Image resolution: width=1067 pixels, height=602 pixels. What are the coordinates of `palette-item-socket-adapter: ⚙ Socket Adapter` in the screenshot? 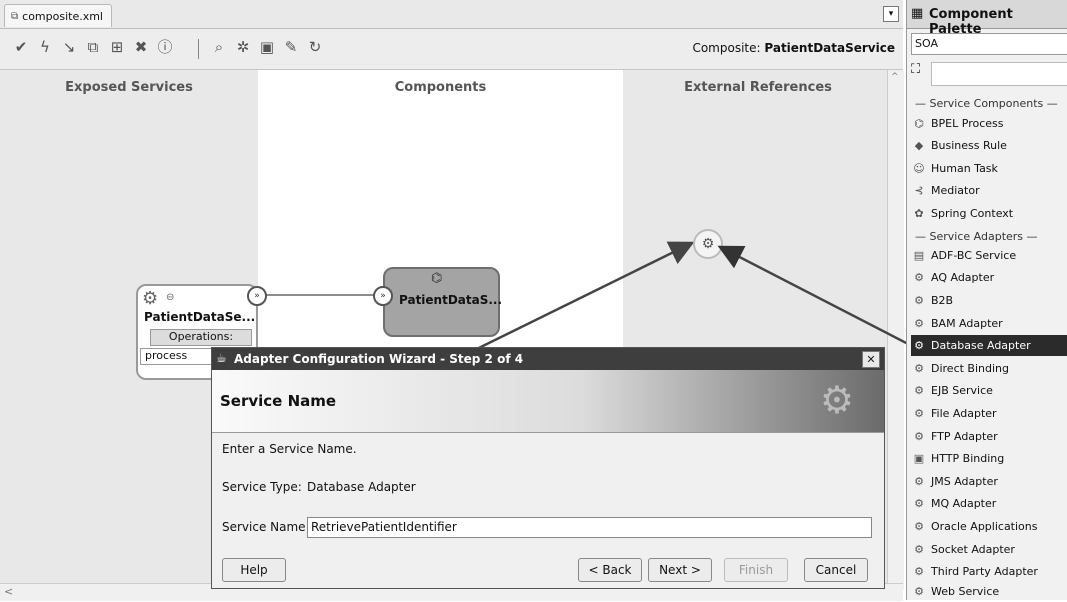 It's located at (989, 549).